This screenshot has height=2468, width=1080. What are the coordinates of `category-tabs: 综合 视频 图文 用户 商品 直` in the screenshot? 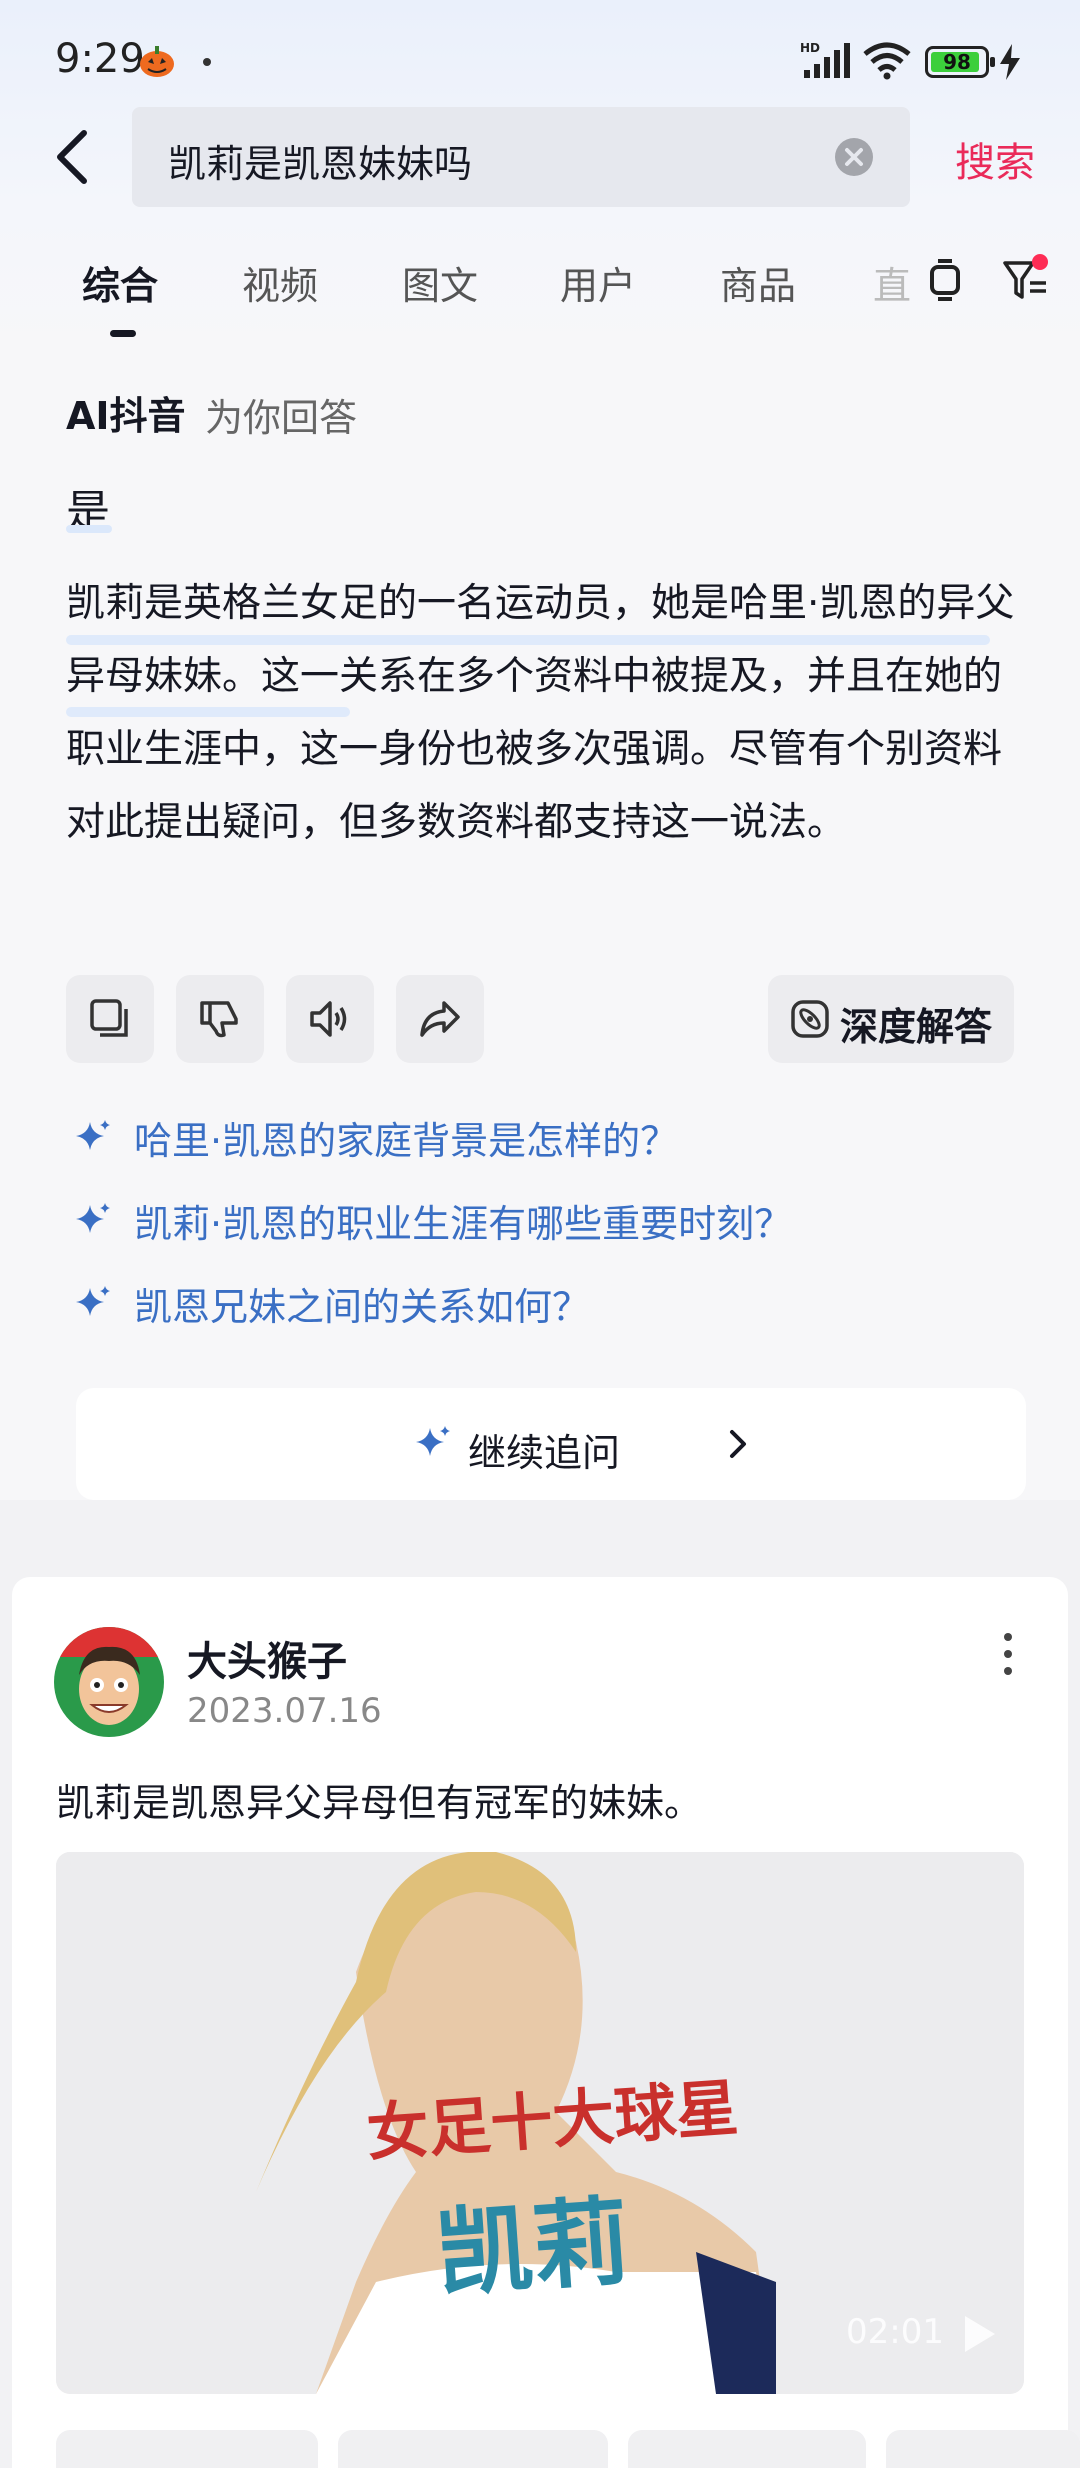 It's located at (540, 295).